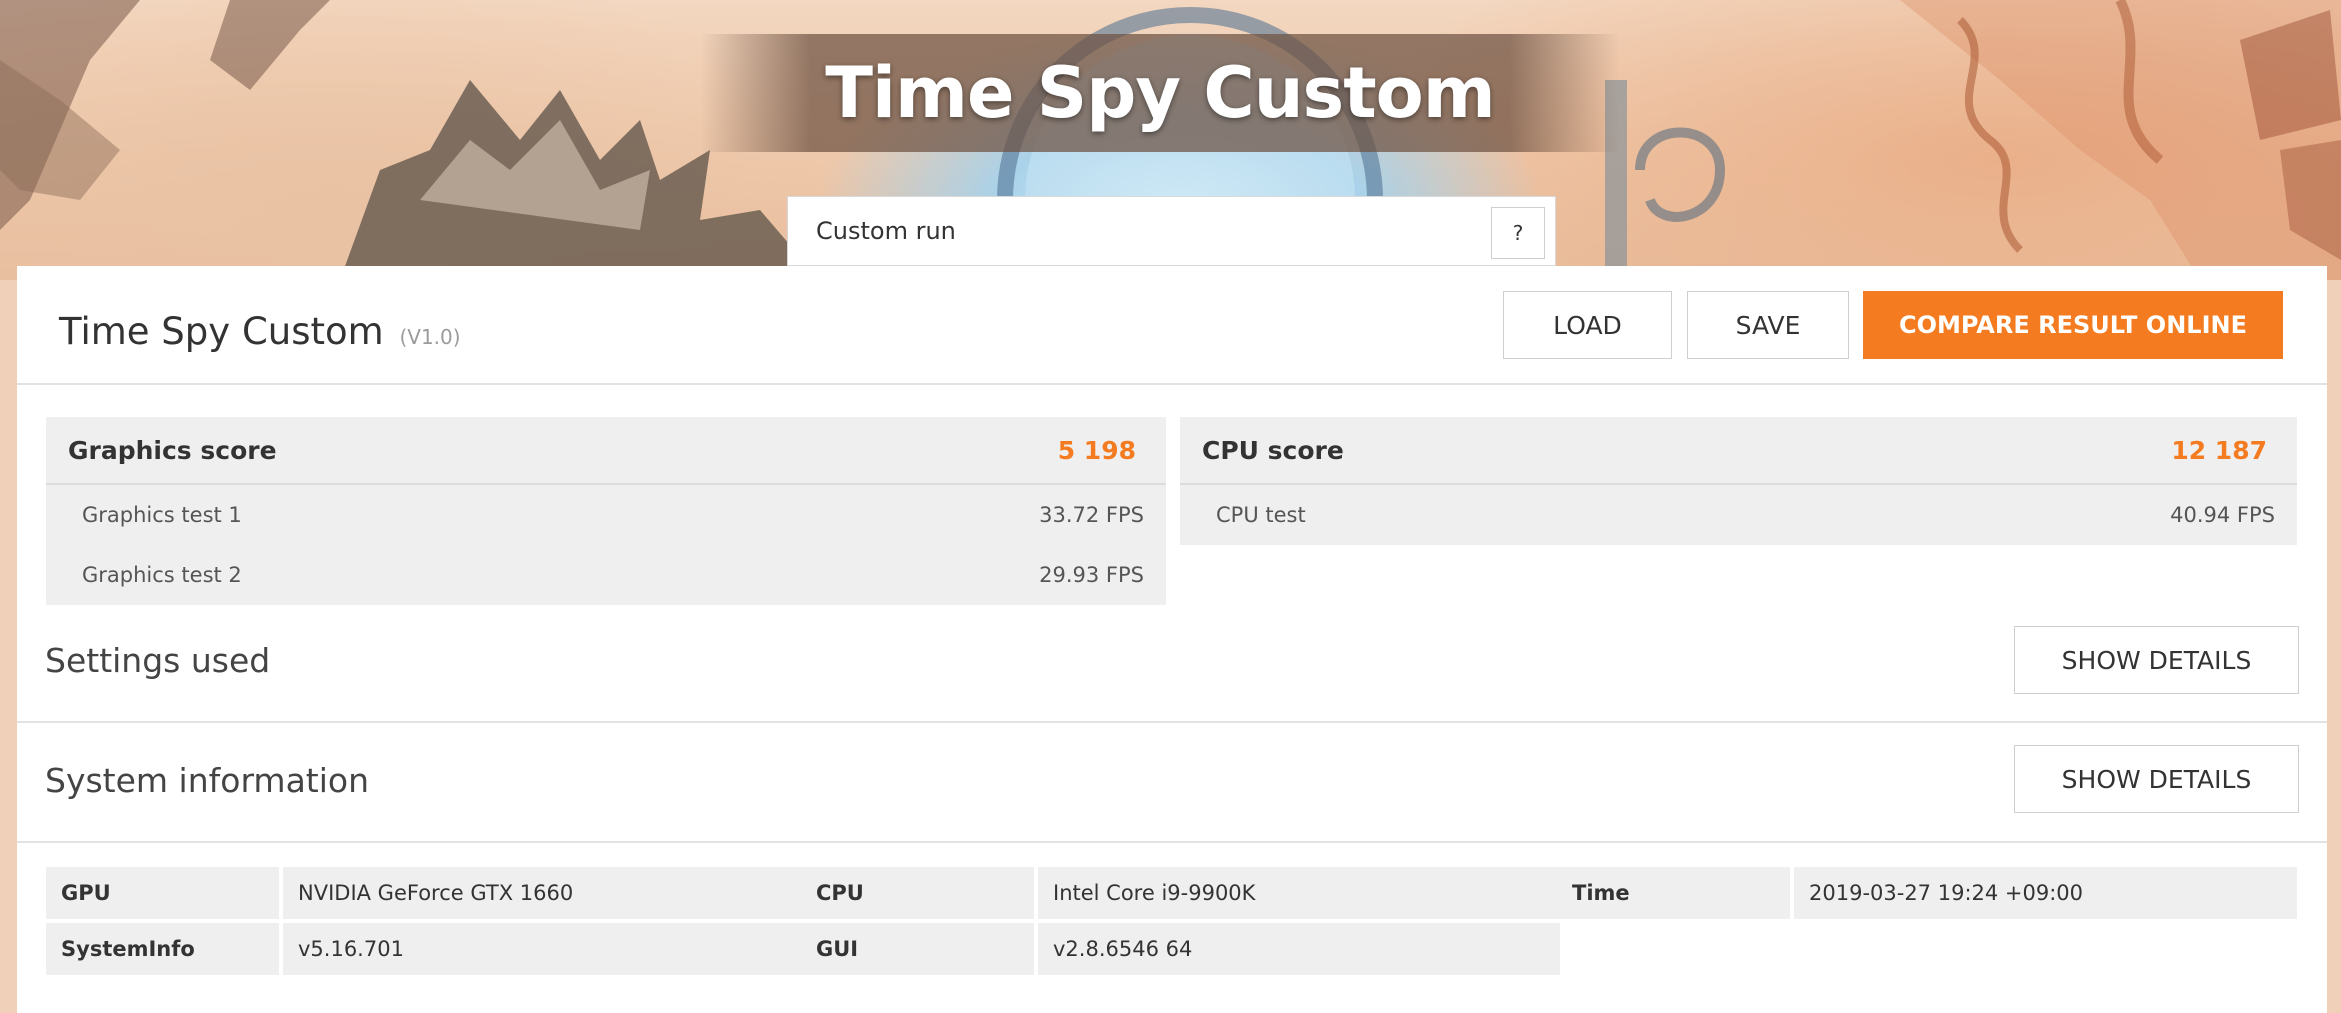 This screenshot has height=1013, width=2341. I want to click on compare-online-button: COMPARE RESULT ONLINE, so click(2073, 325).